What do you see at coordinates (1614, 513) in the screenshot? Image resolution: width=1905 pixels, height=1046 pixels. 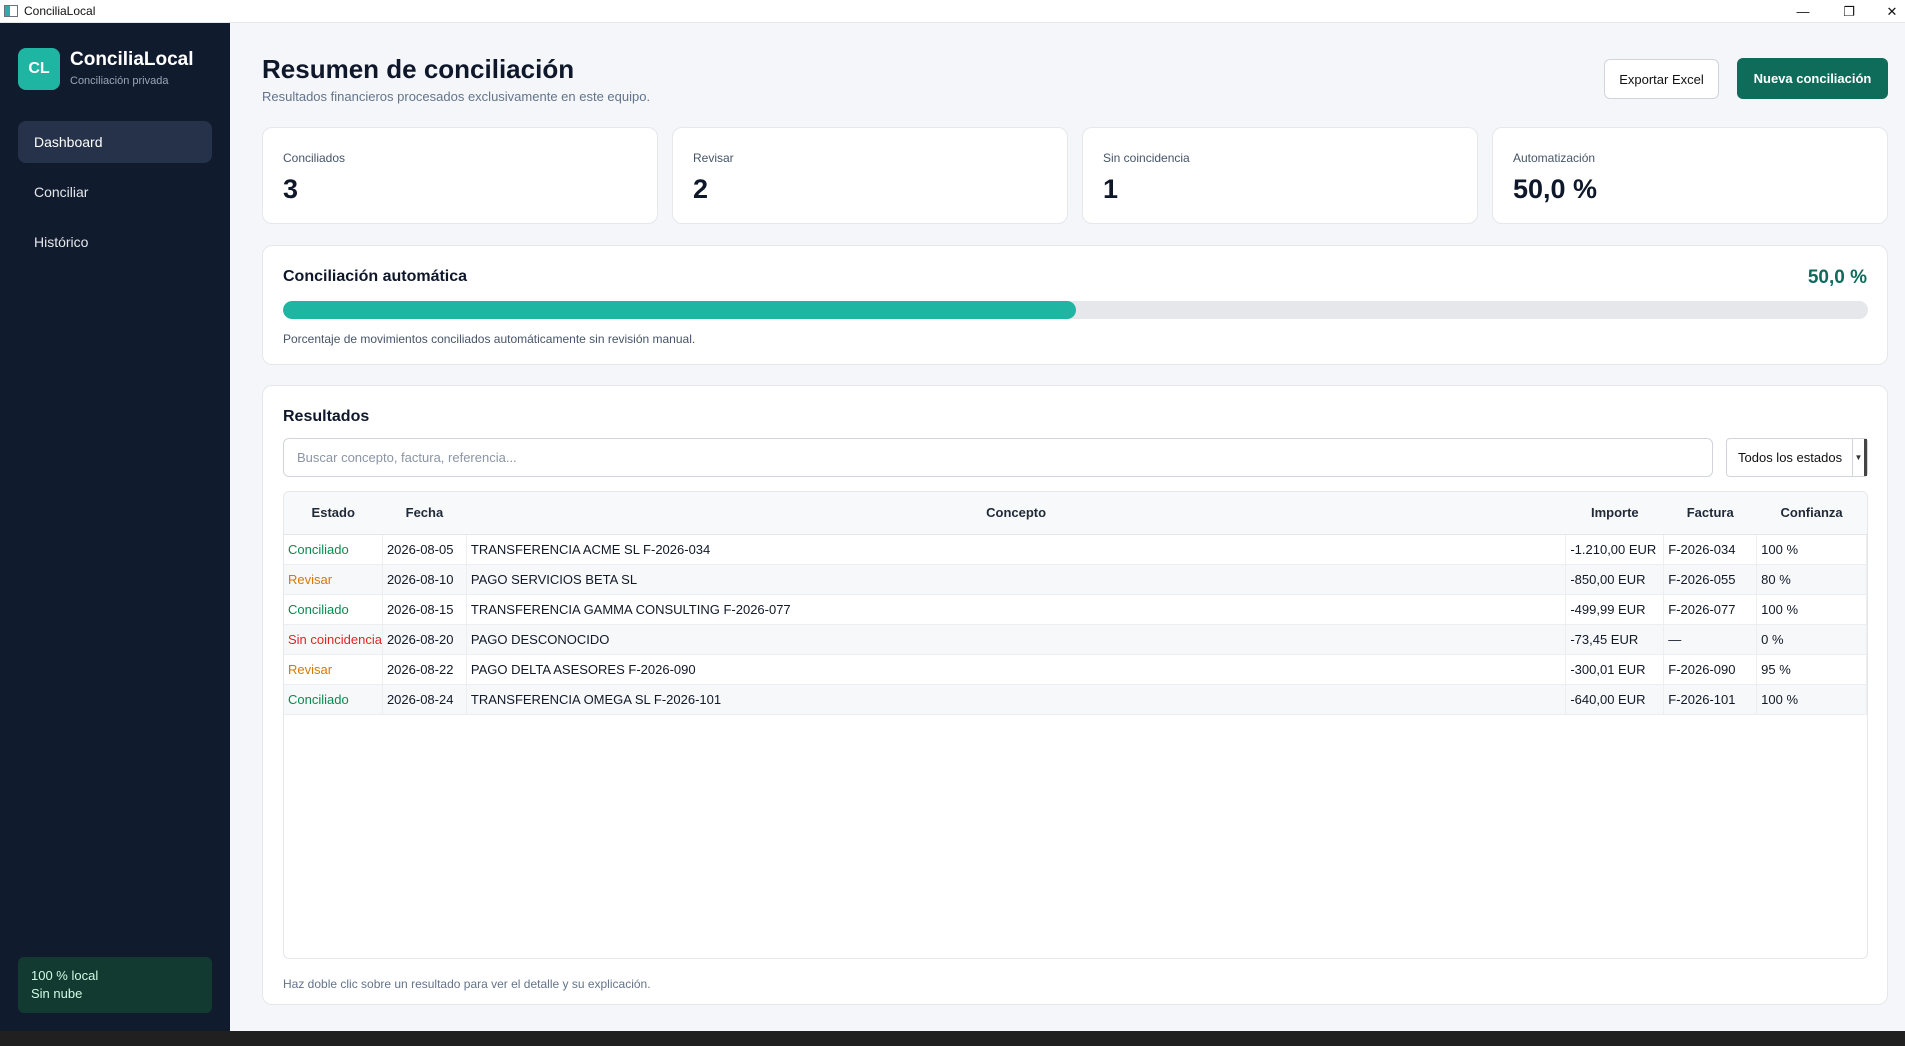 I see `column-header-importe: Importe` at bounding box center [1614, 513].